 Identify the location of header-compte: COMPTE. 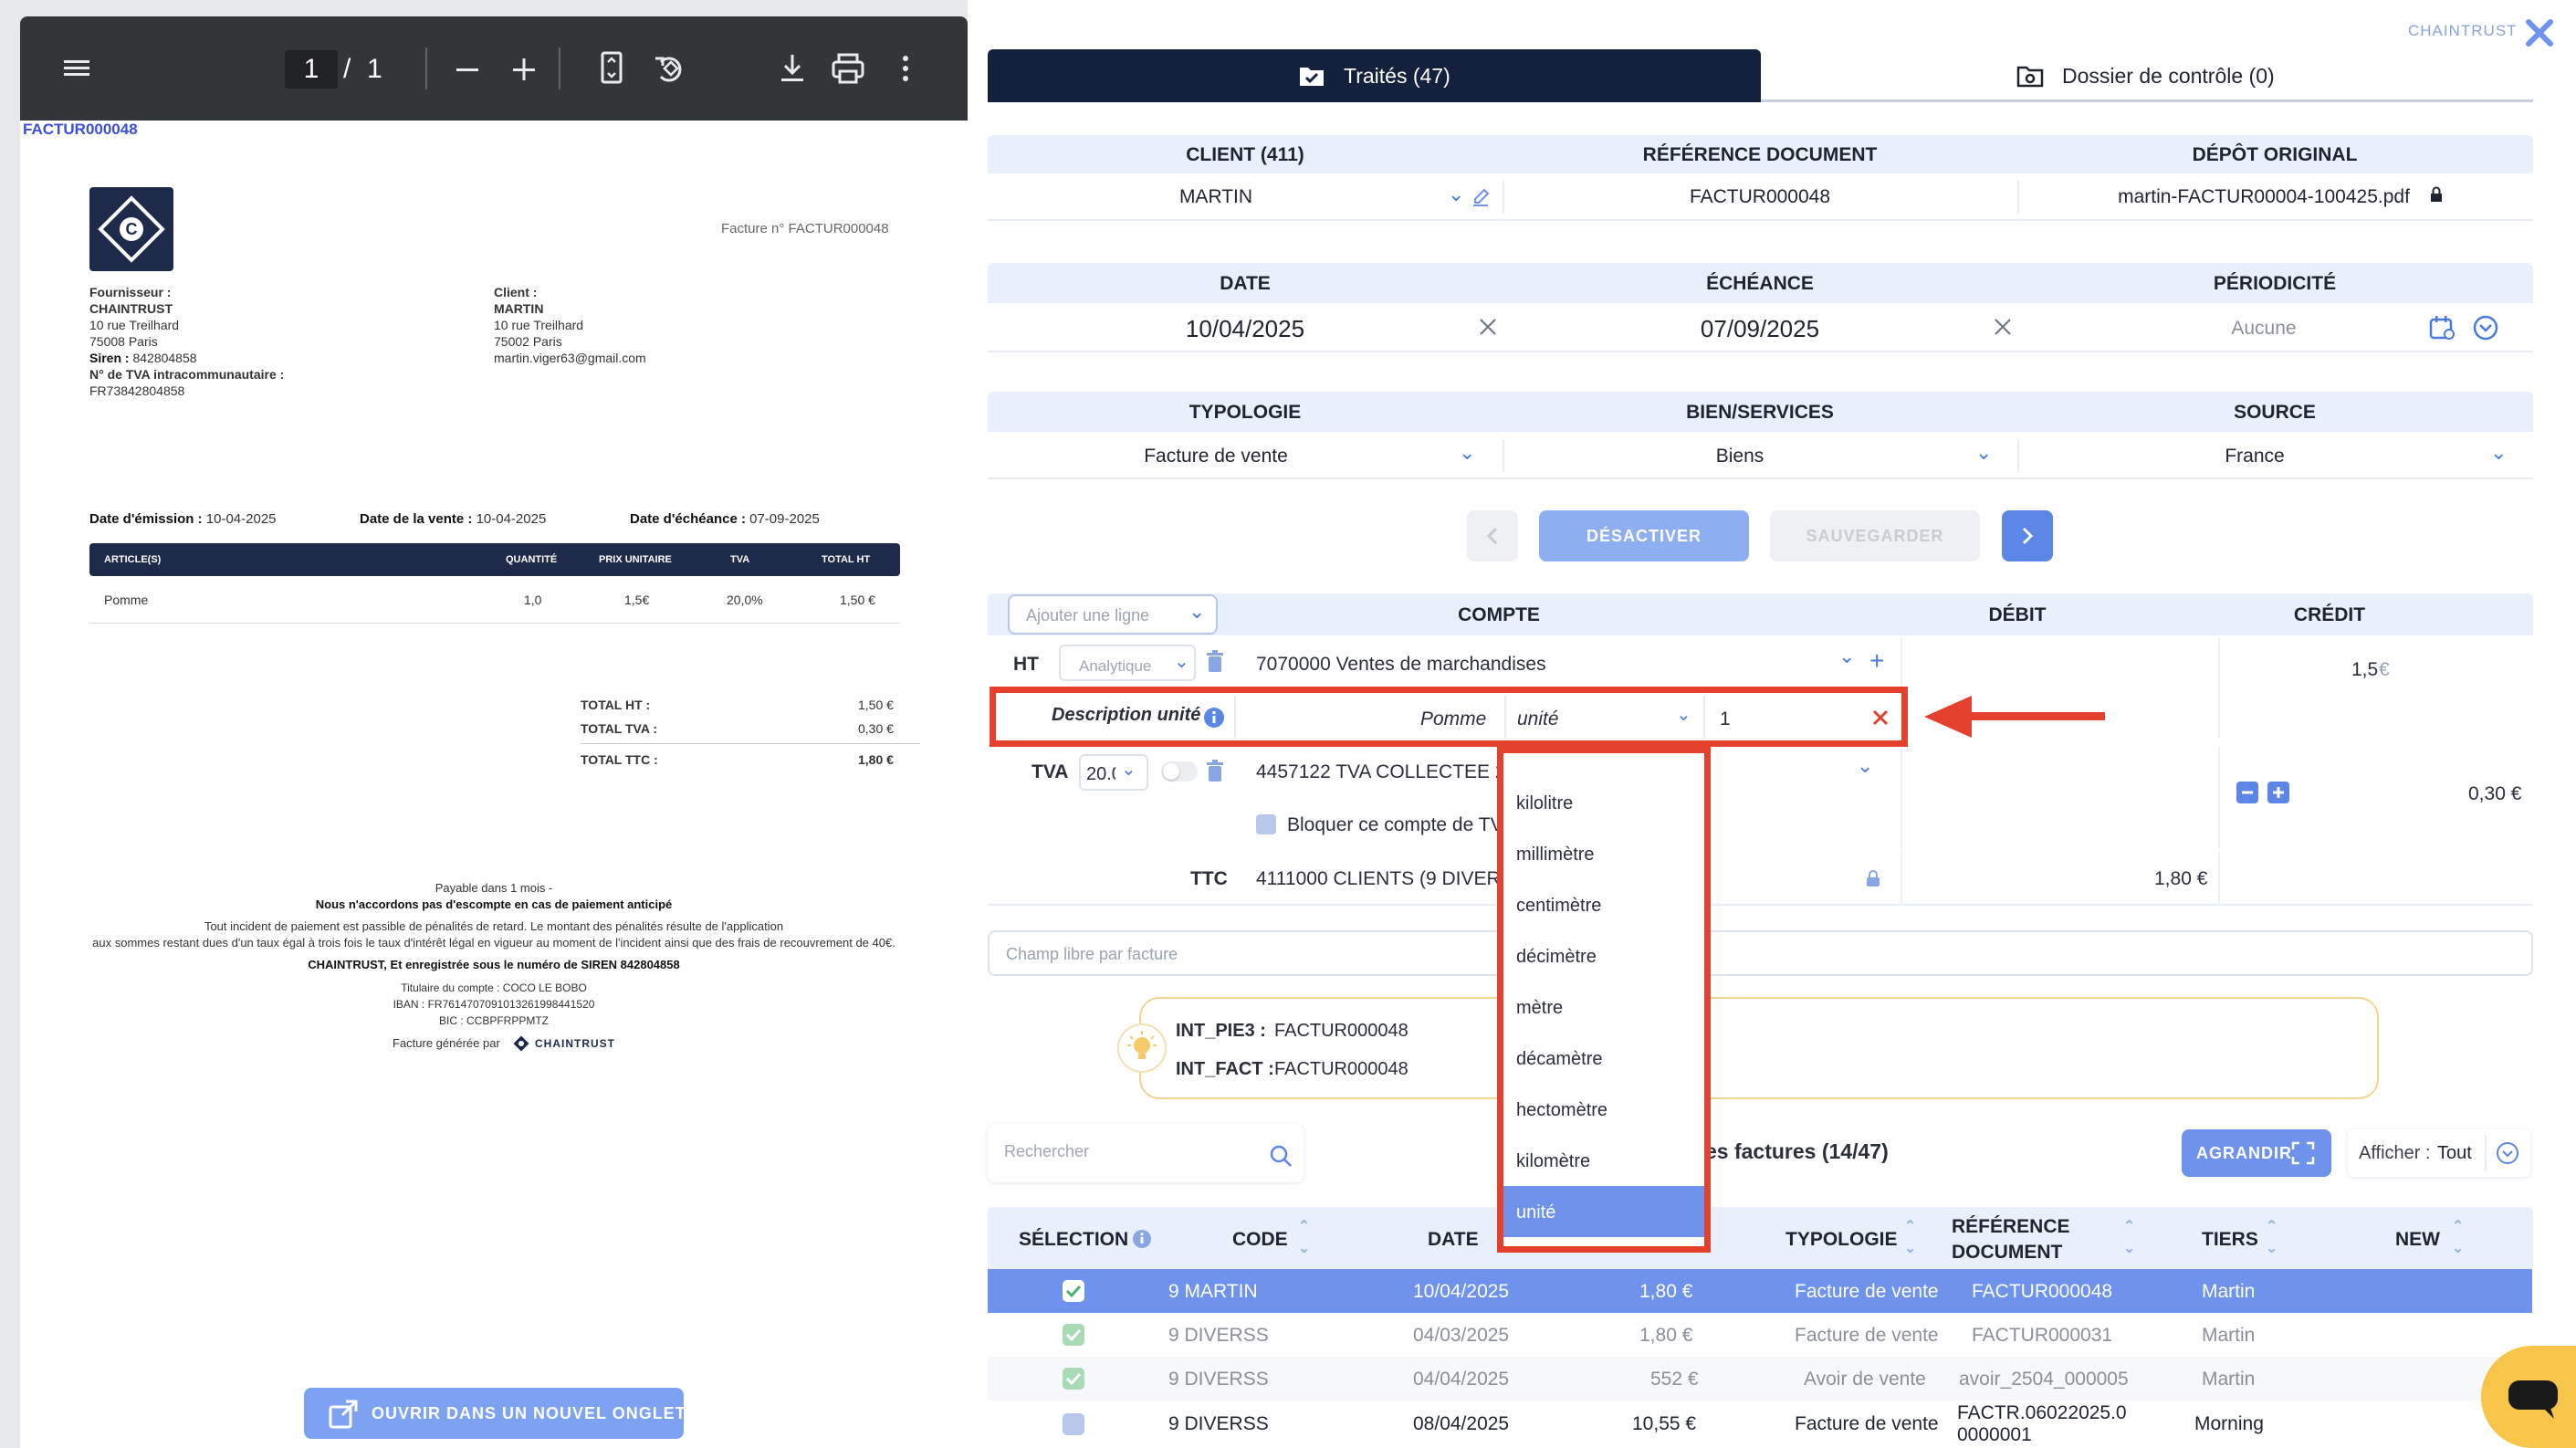
(1499, 614).